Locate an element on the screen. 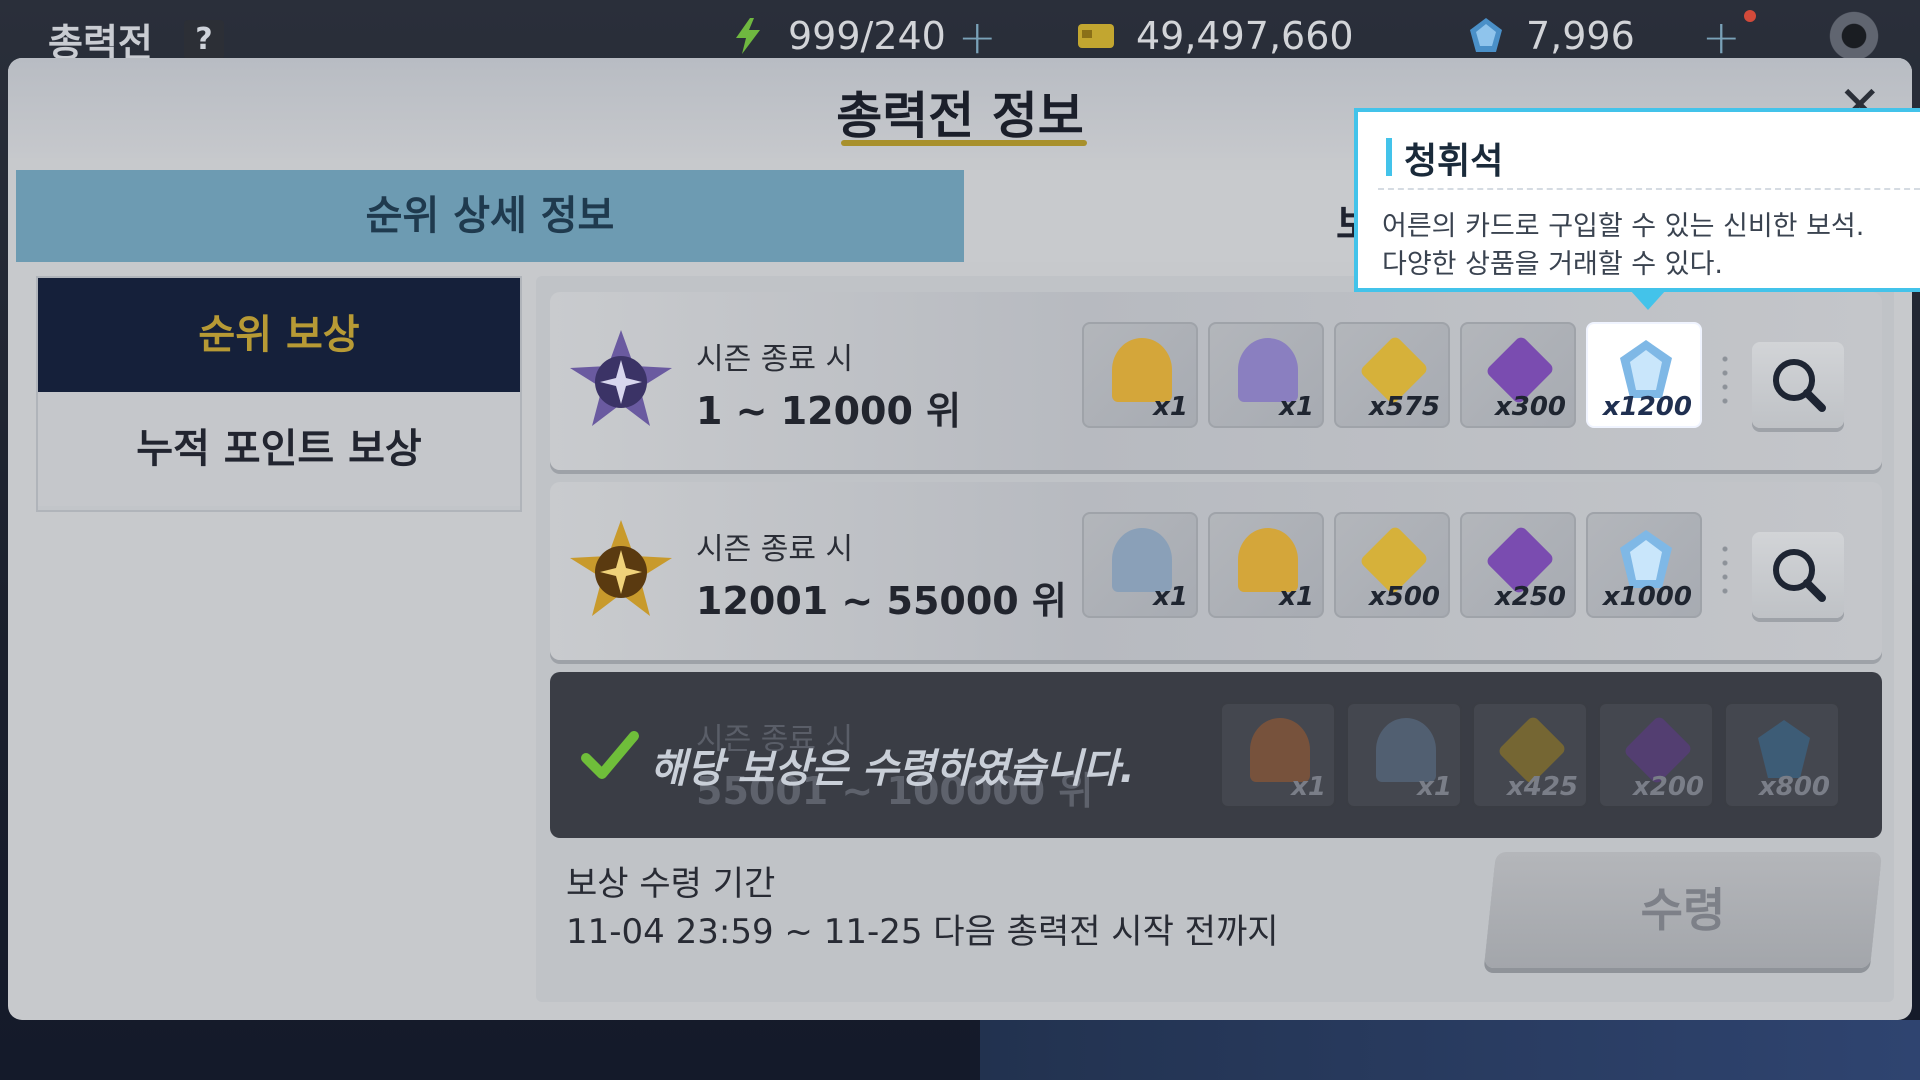 This screenshot has width=1920, height=1080. tooltip-description-line1: 어른의 카드로 구입할 수 있는 신비한 보석. is located at coordinates (1623, 226).